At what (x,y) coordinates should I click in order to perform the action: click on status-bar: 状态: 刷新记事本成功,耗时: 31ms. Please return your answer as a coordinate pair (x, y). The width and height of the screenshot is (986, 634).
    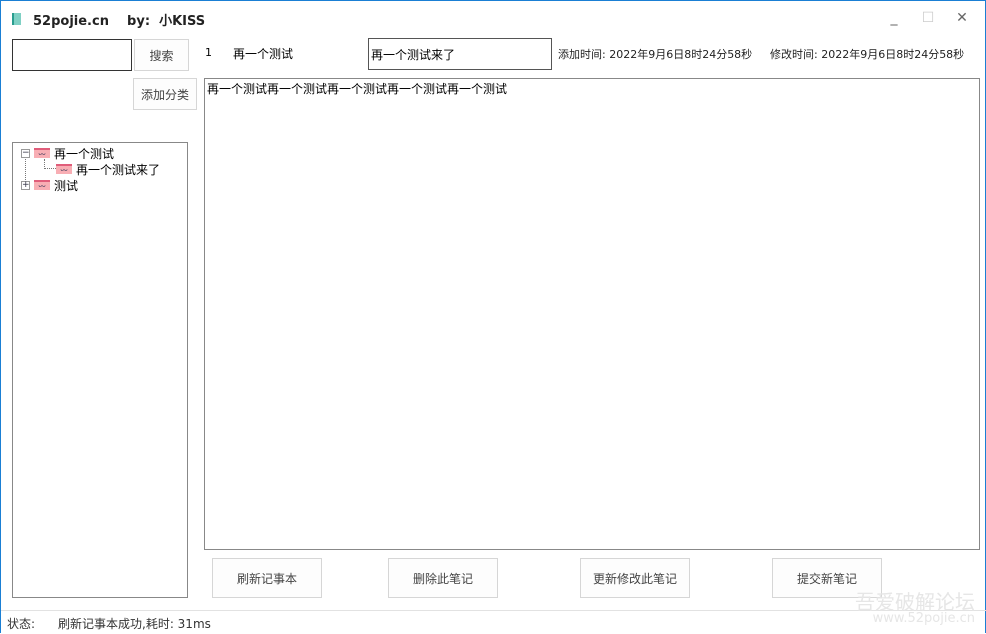
    Looking at the image, I should click on (493, 622).